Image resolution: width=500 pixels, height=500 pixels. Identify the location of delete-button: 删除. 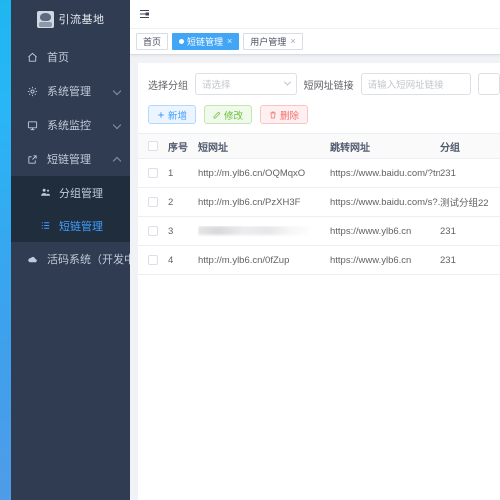
(284, 114).